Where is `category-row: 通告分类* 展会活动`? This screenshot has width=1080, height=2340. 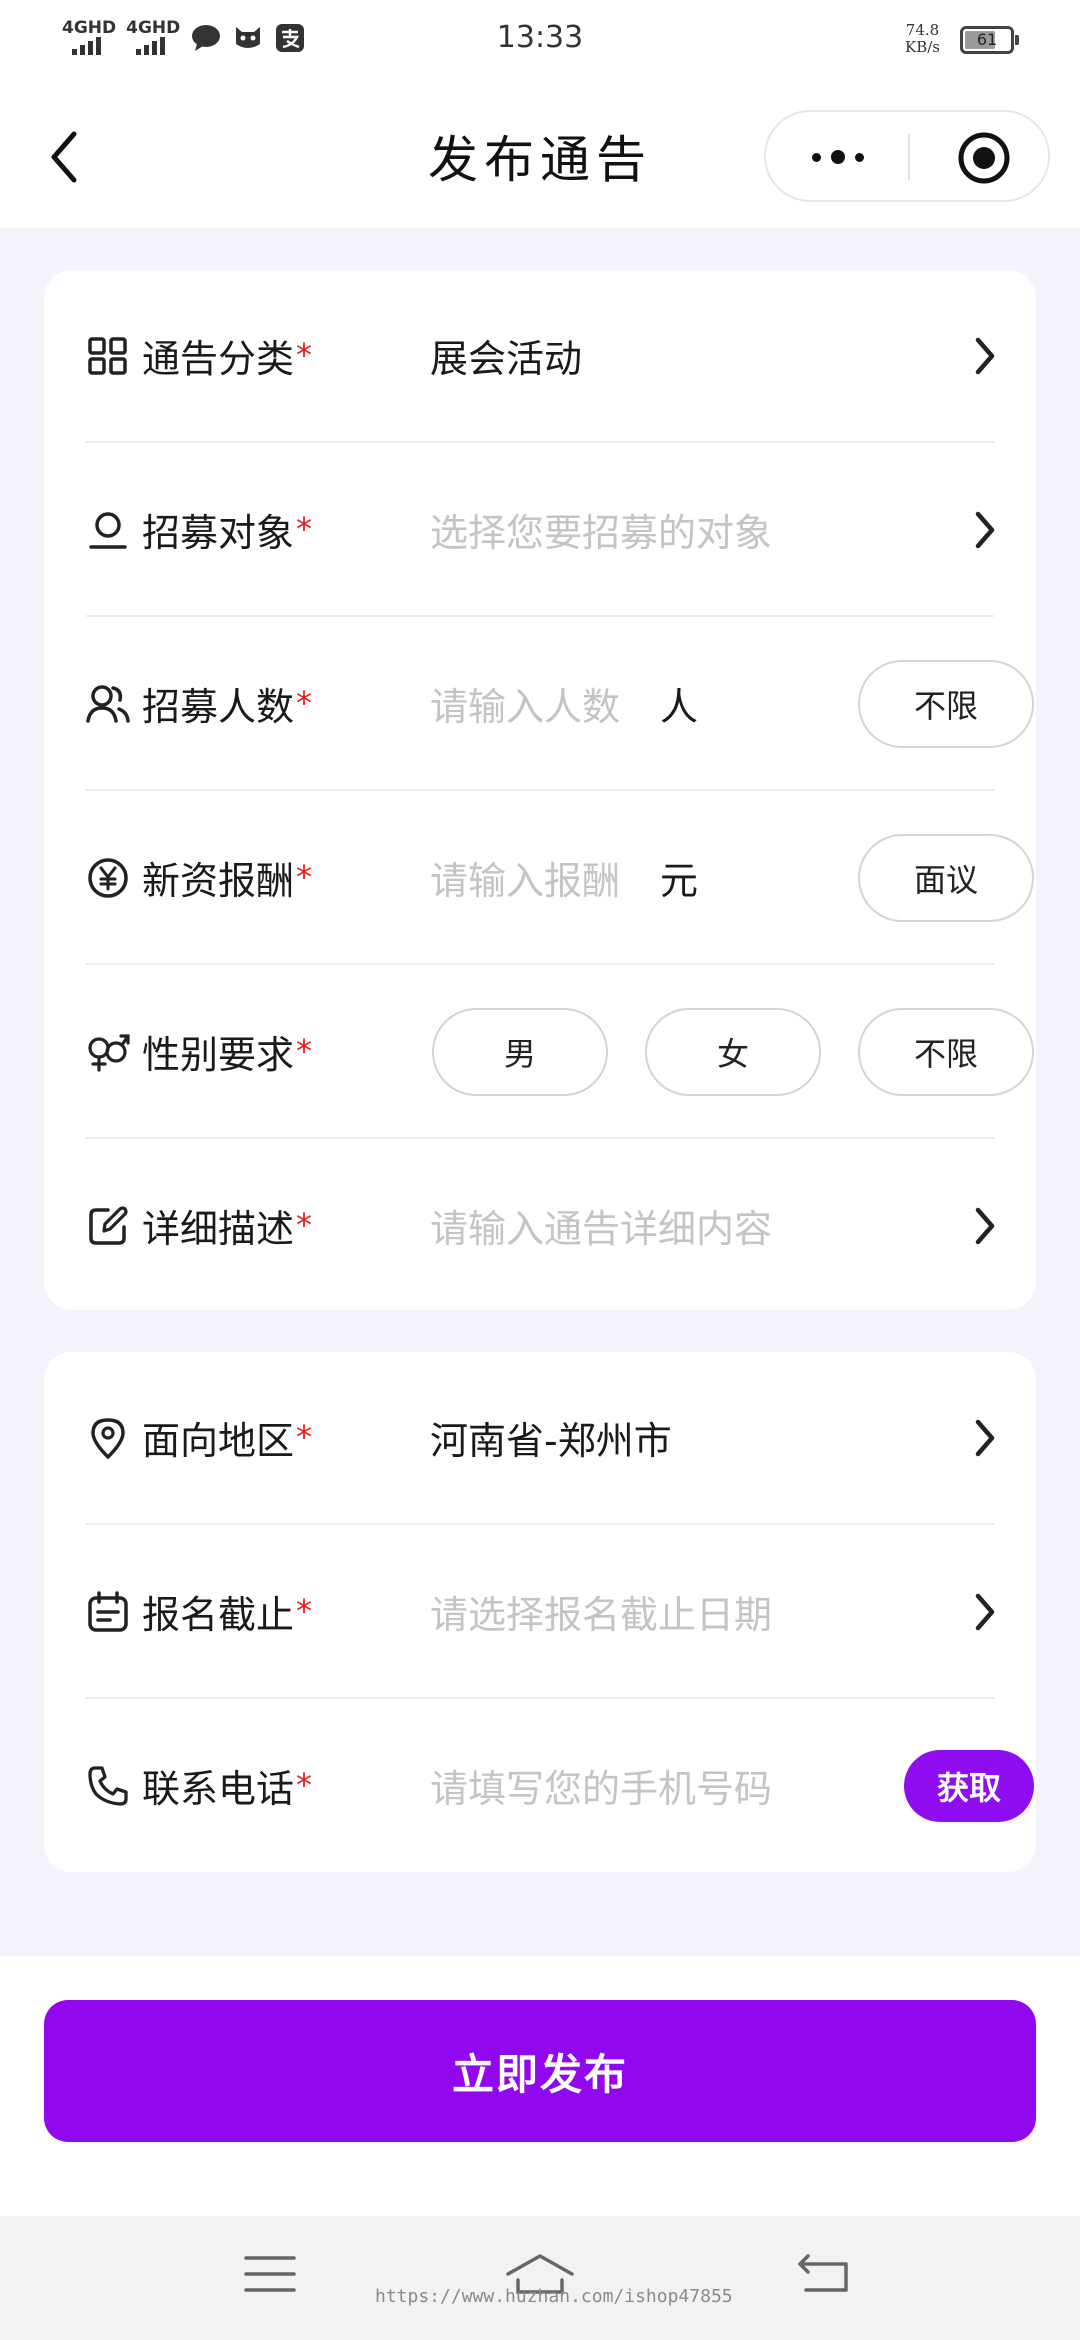
category-row: 通告分类* 展会活动 is located at coordinates (540, 356).